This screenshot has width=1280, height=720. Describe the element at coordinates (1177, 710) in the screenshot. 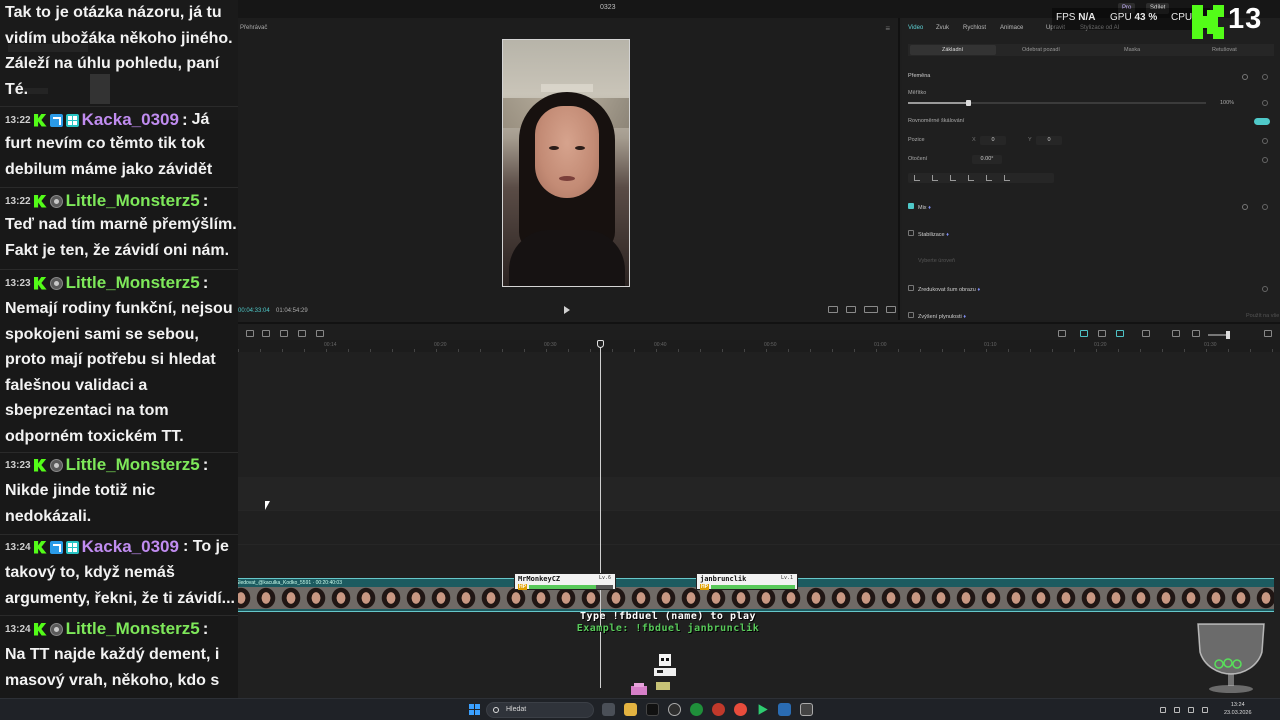

I see `network-icon` at that location.